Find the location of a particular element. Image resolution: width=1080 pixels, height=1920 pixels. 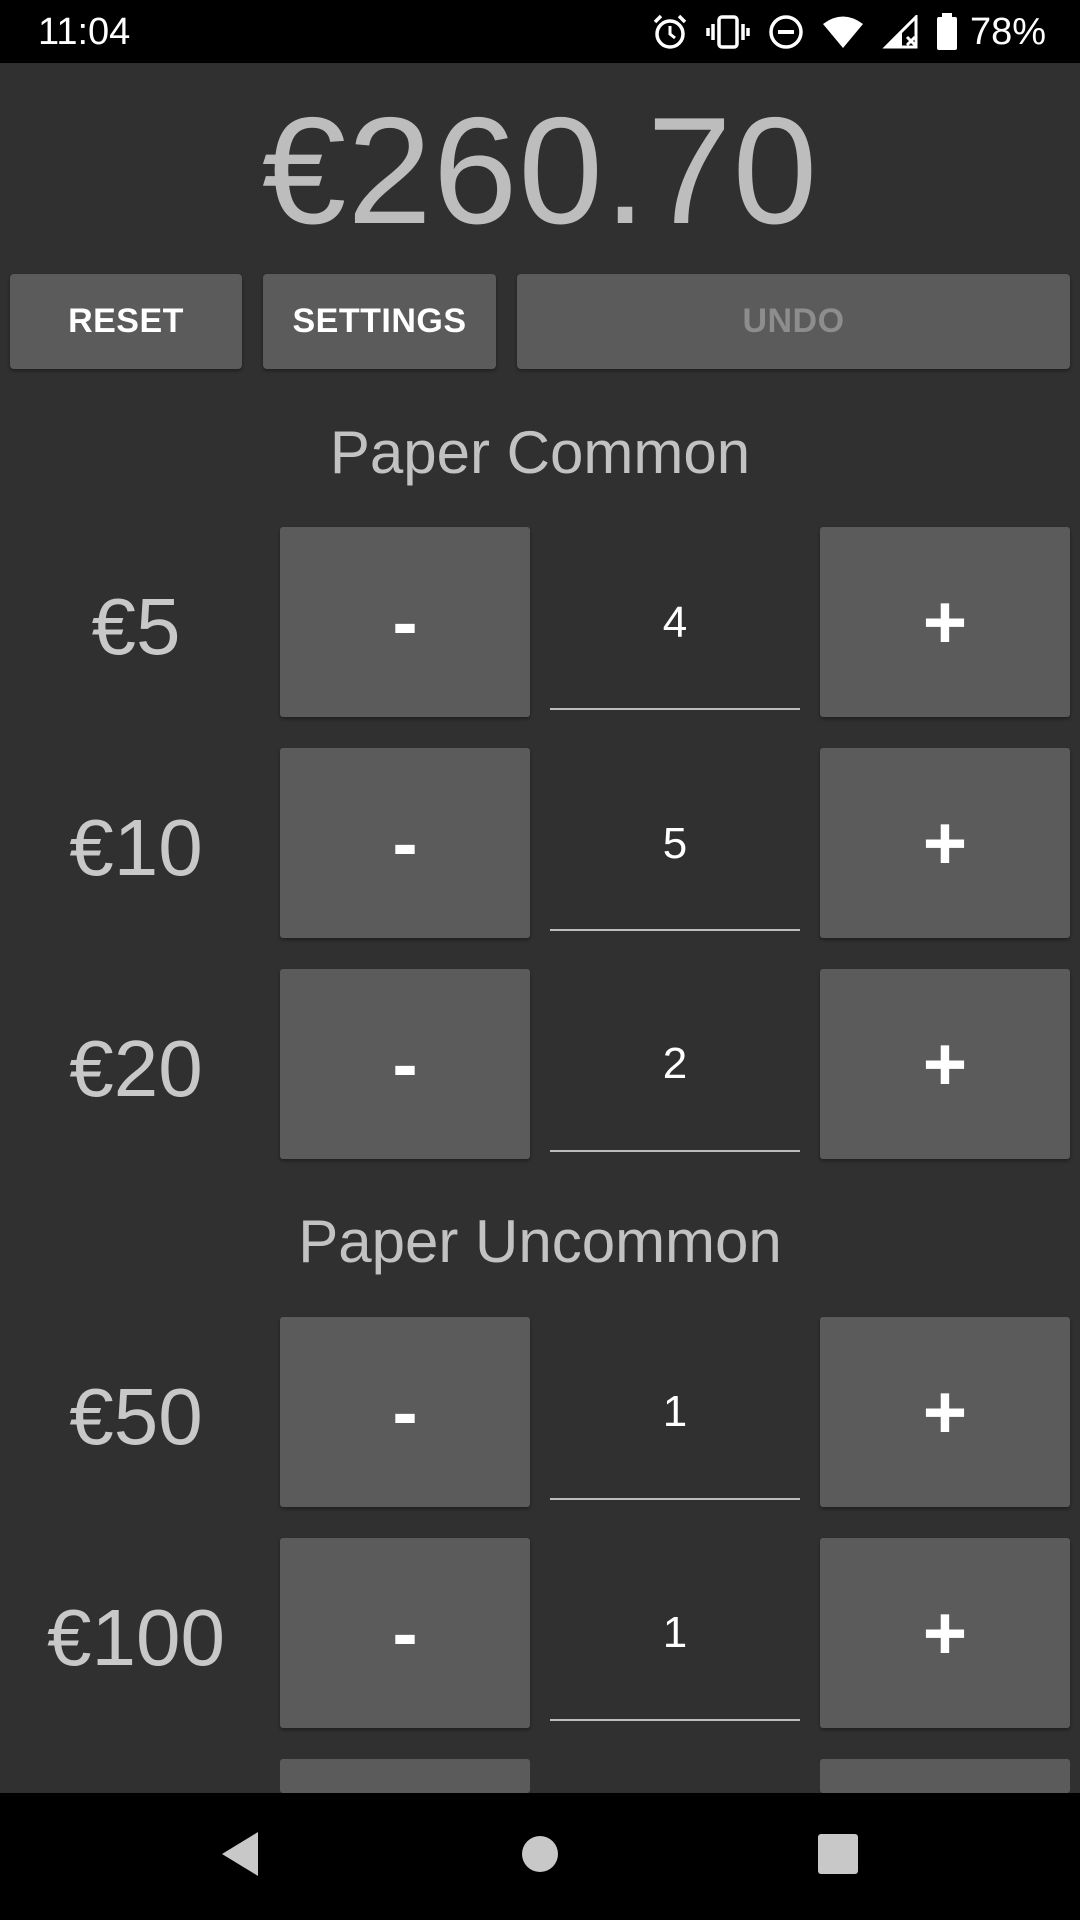

section-title-paper-common: Paper Common is located at coordinates (540, 452).